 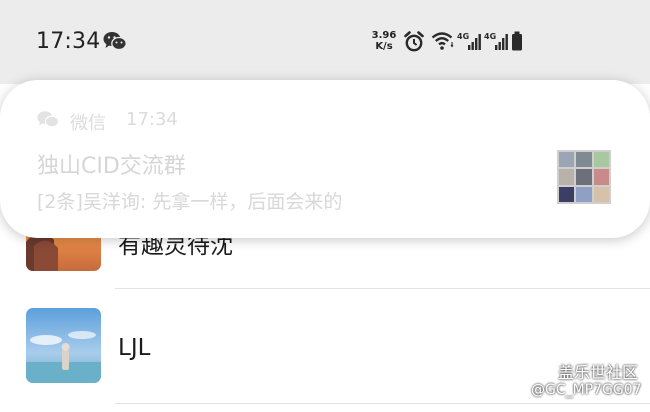 I want to click on avatar, so click(x=63, y=345).